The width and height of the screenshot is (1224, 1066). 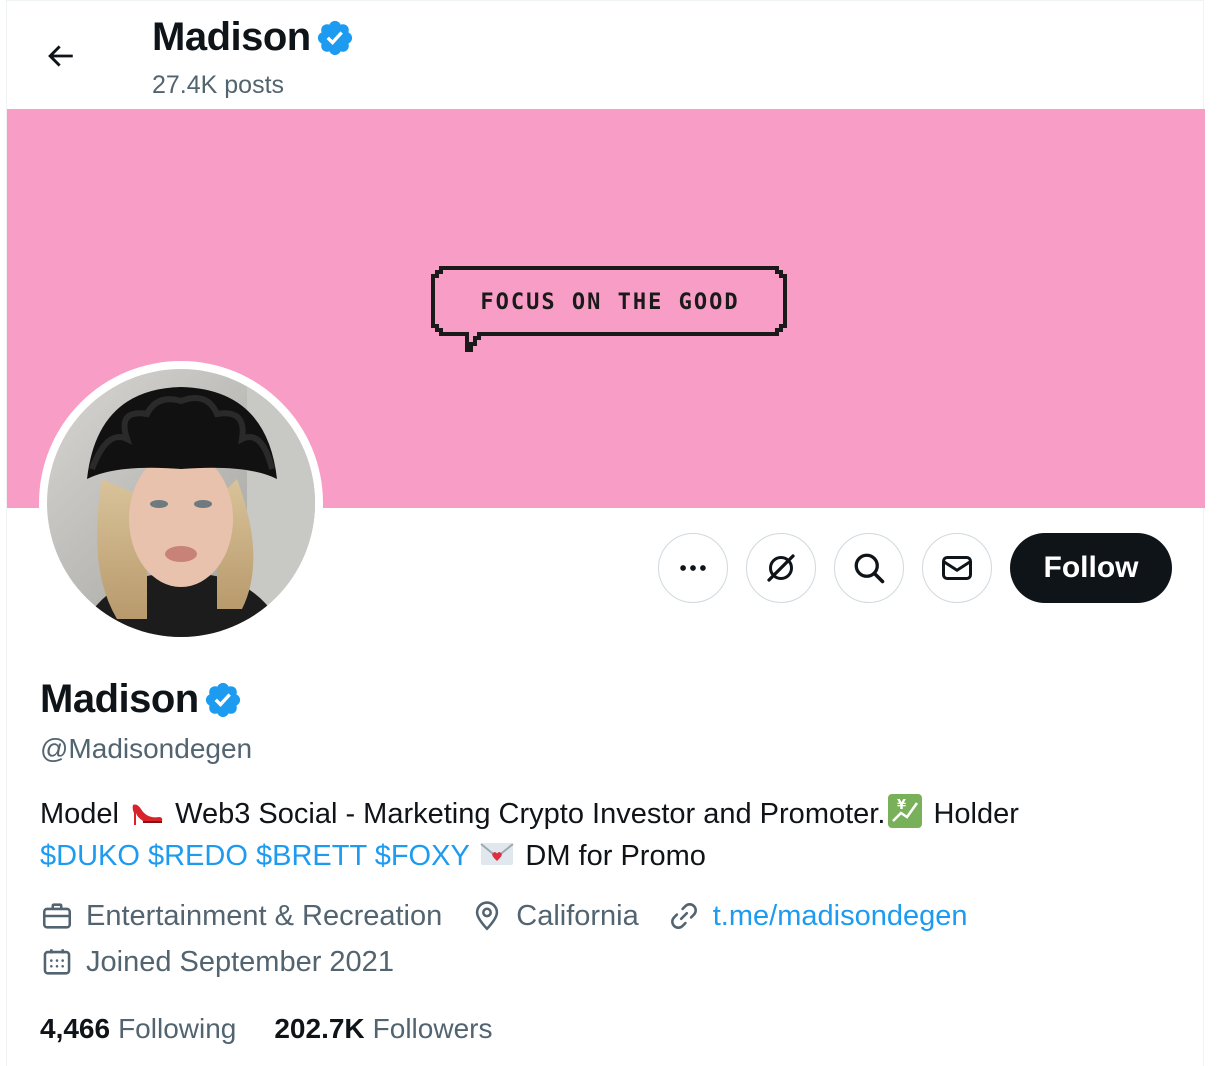 I want to click on profile-joined: Joined September 2021, so click(x=231, y=962).